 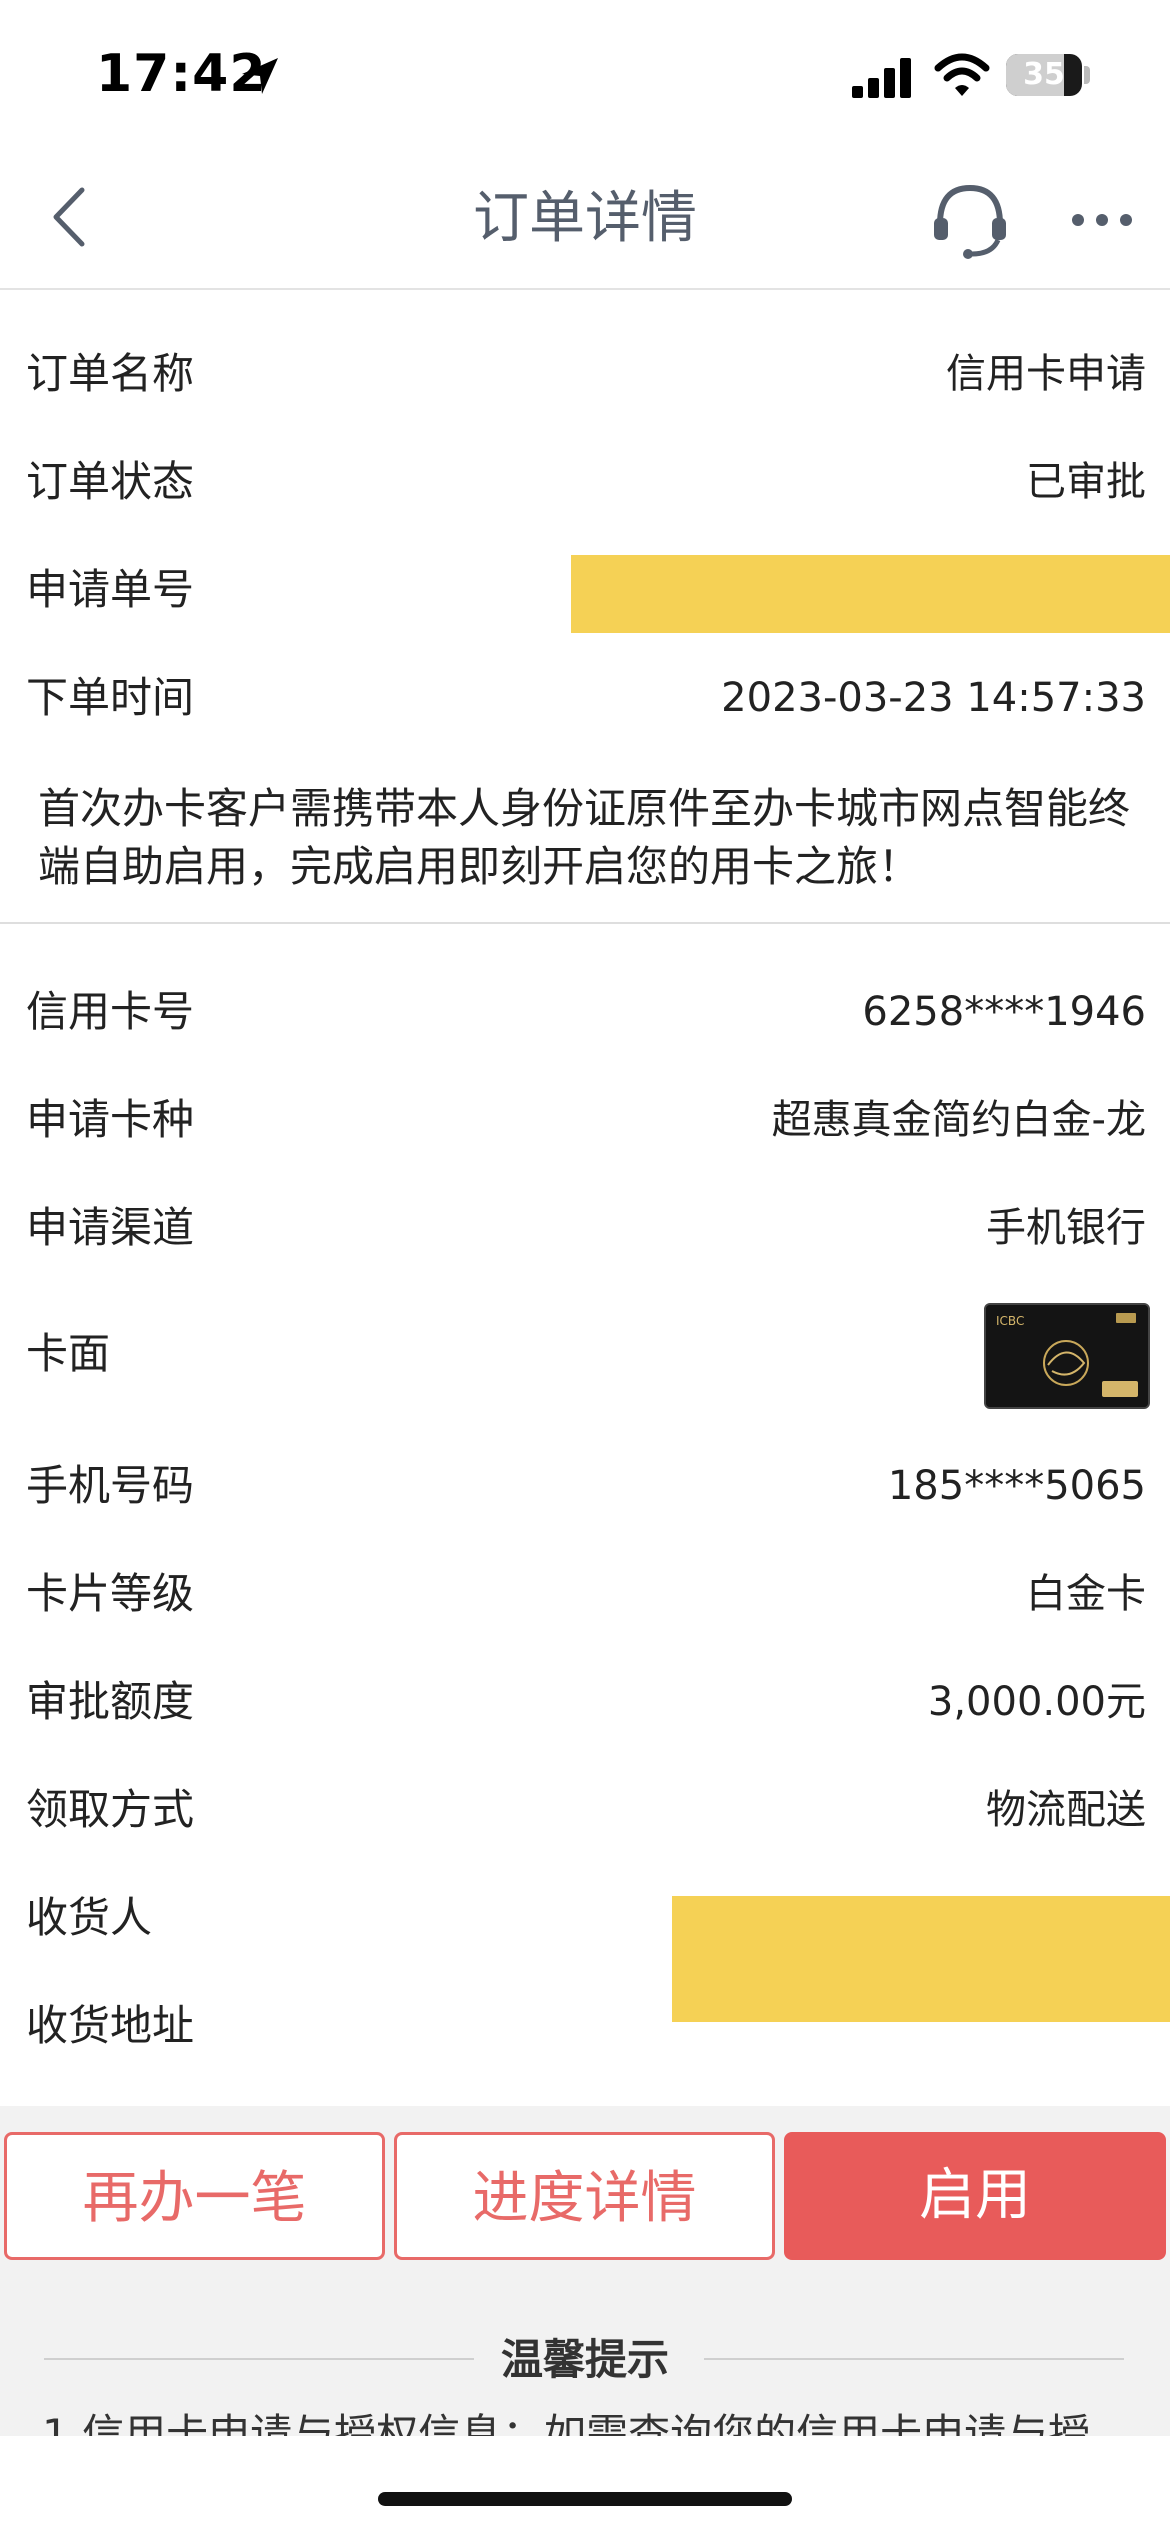 I want to click on delivery-method-row: 领取方式 物流配送, so click(x=585, y=1810).